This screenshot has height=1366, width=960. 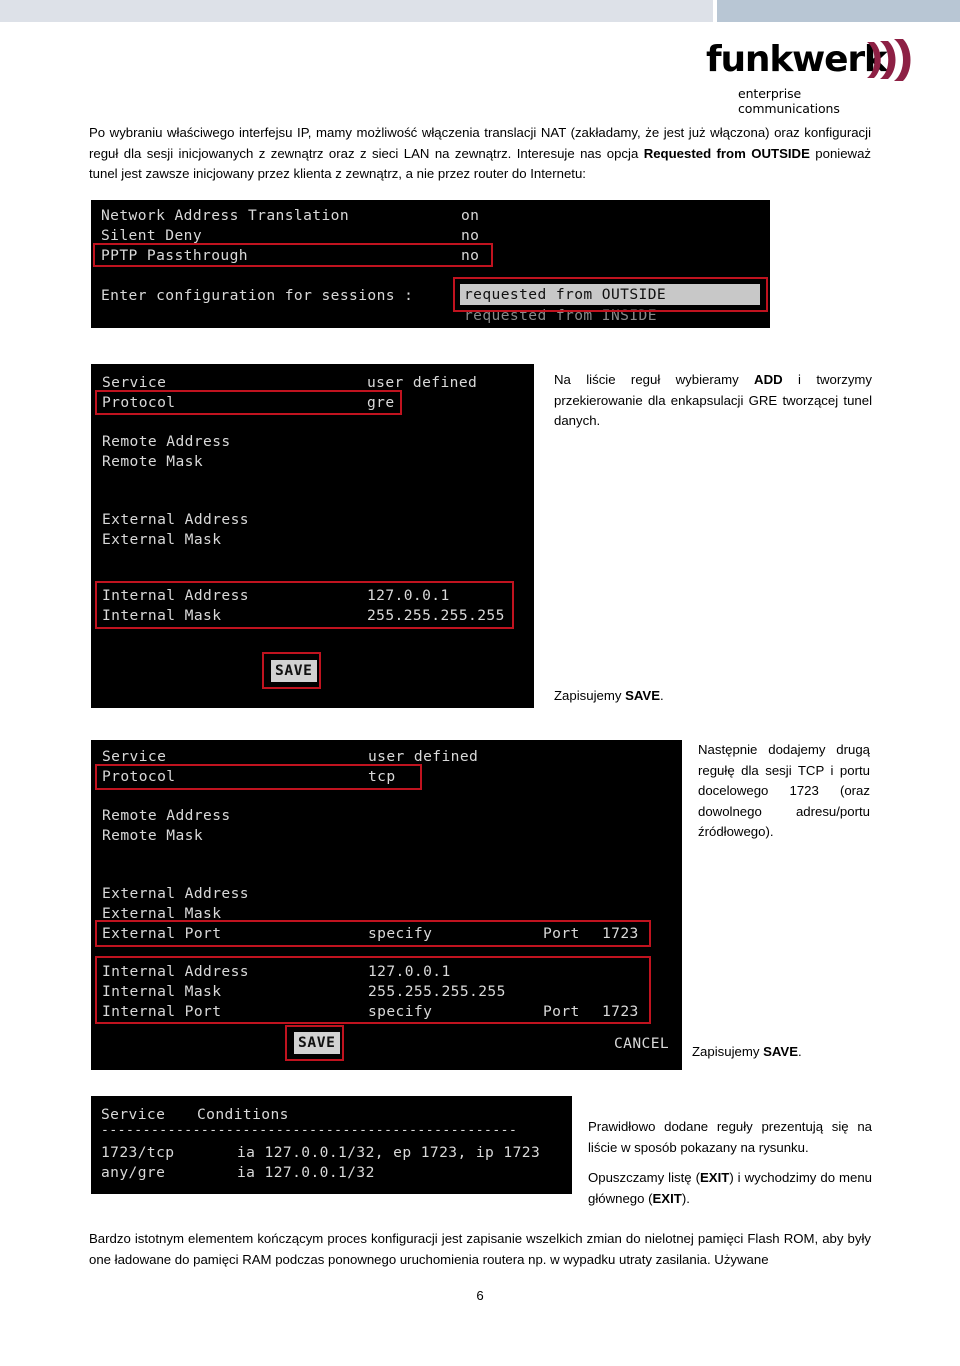 What do you see at coordinates (667, 1198) in the screenshot?
I see `note-exit-bold-2: EXIT` at bounding box center [667, 1198].